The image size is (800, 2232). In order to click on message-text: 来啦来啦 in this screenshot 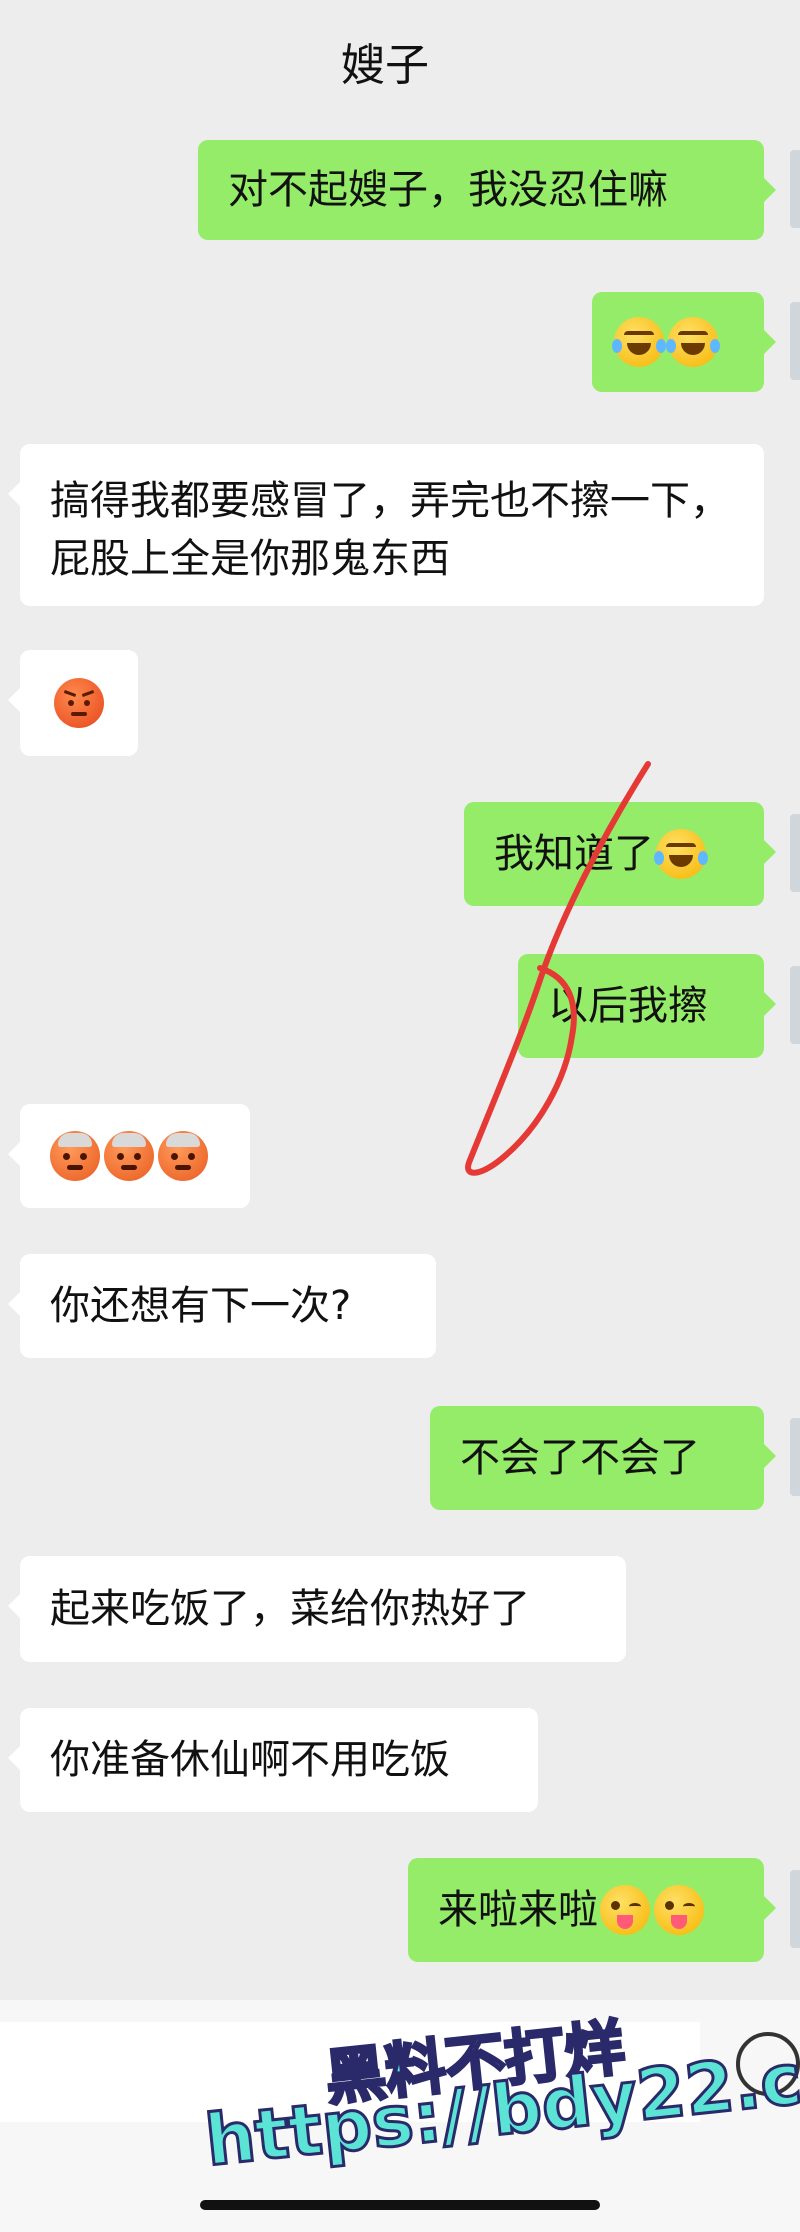, I will do `click(518, 1910)`.